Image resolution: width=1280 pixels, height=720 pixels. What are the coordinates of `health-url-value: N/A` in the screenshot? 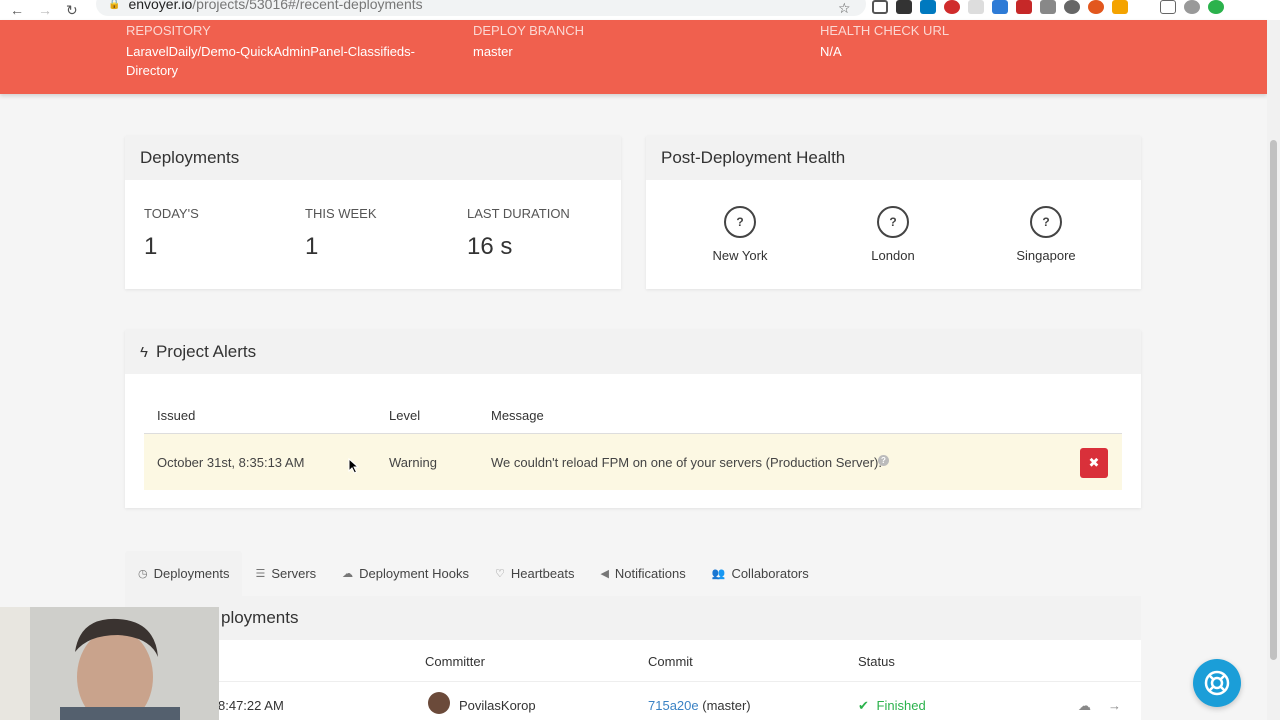 It's located at (831, 51).